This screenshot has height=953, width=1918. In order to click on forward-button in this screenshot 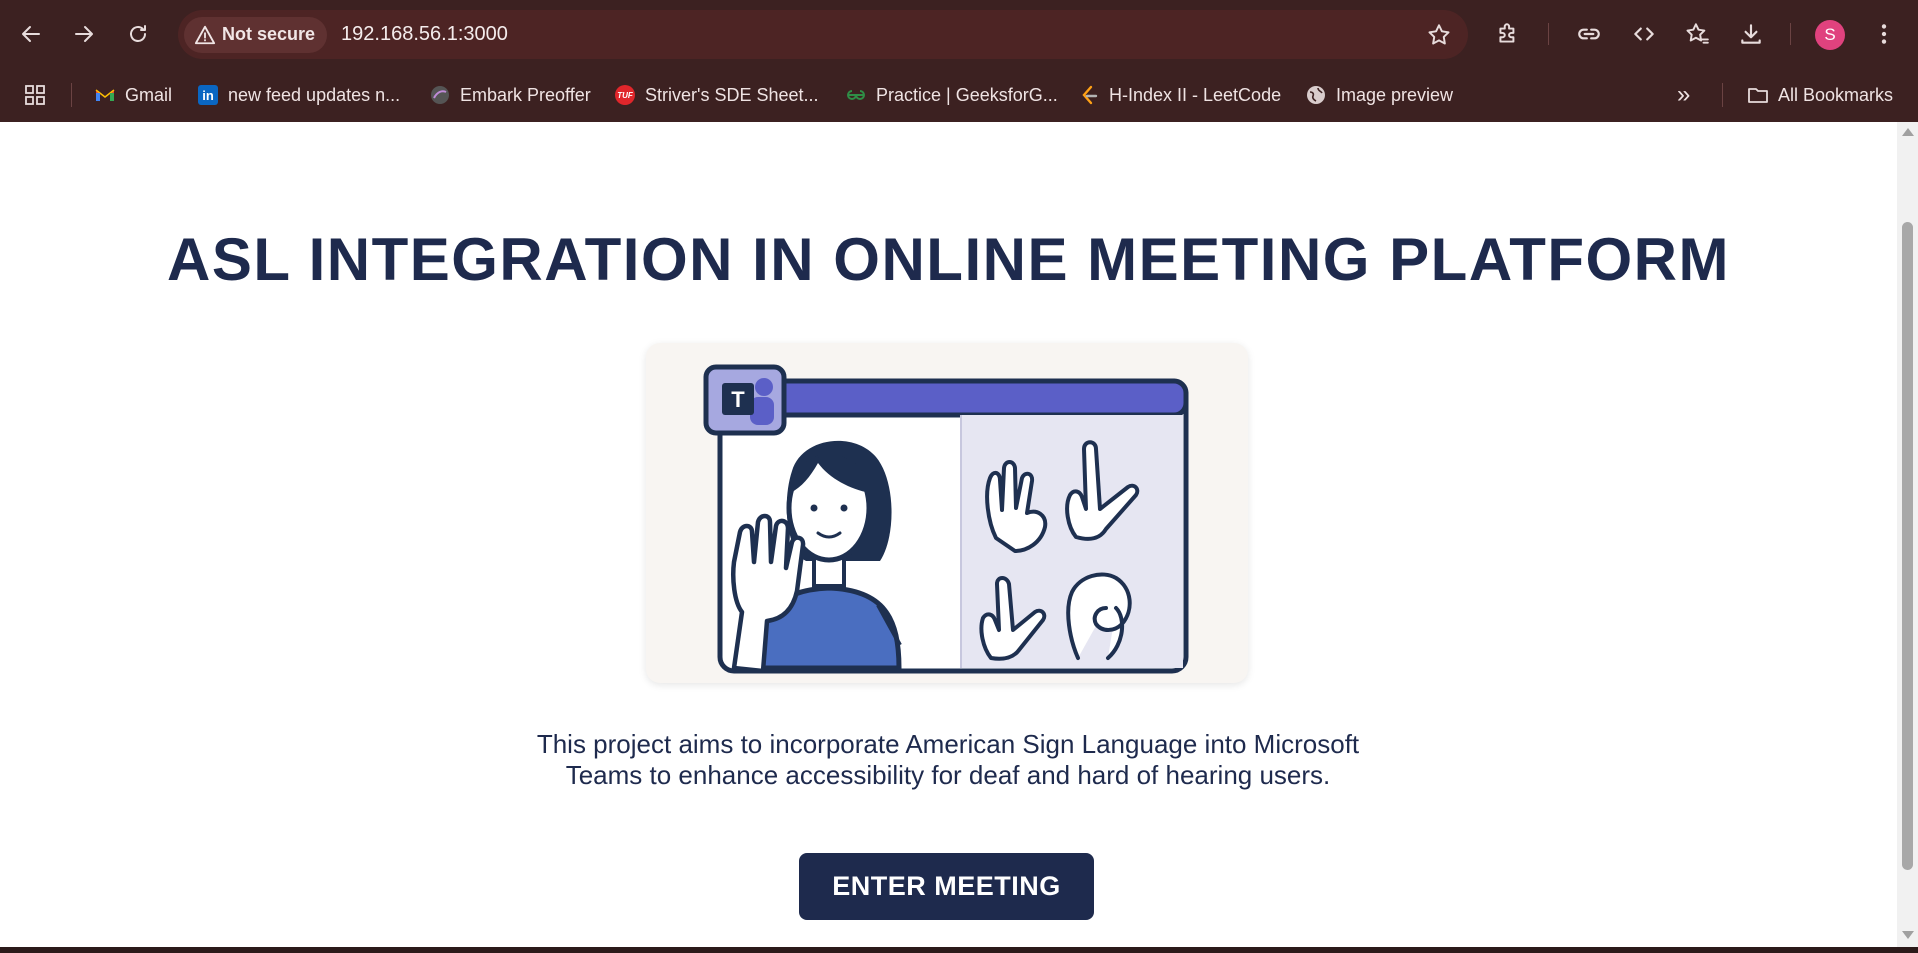, I will do `click(84, 34)`.